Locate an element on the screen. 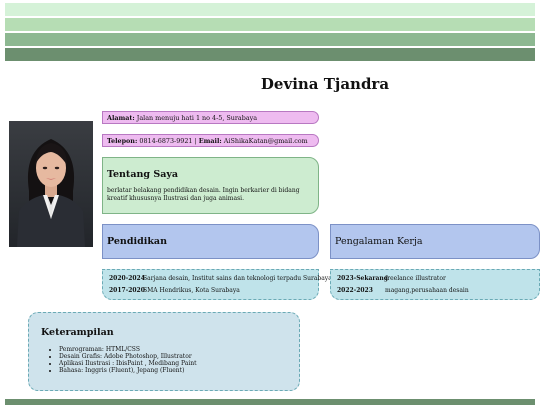 The width and height of the screenshot is (540, 405). experience-years: 2023-Sekarang is located at coordinates (362, 278).